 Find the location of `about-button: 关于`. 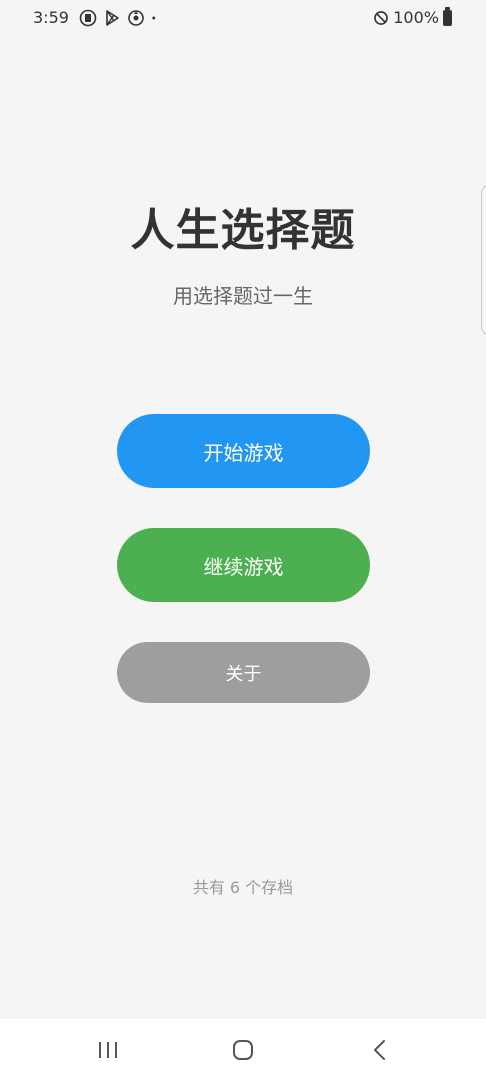

about-button: 关于 is located at coordinates (243, 672).